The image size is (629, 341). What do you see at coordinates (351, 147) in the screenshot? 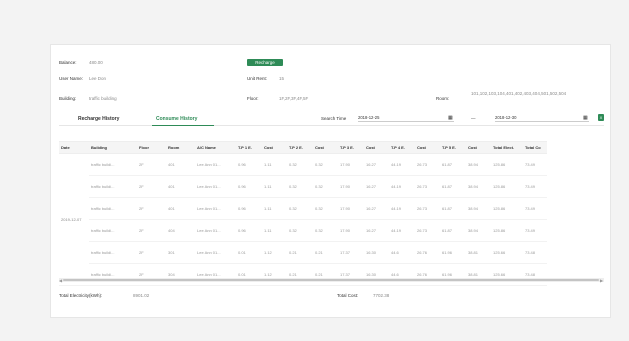
I see `column-header: T.P 3 E.` at bounding box center [351, 147].